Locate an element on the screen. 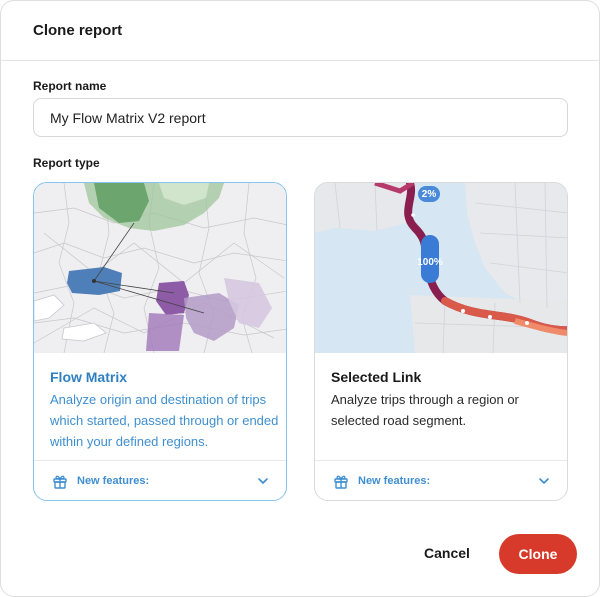 The image size is (600, 597). cancel-button: Cancel is located at coordinates (447, 553).